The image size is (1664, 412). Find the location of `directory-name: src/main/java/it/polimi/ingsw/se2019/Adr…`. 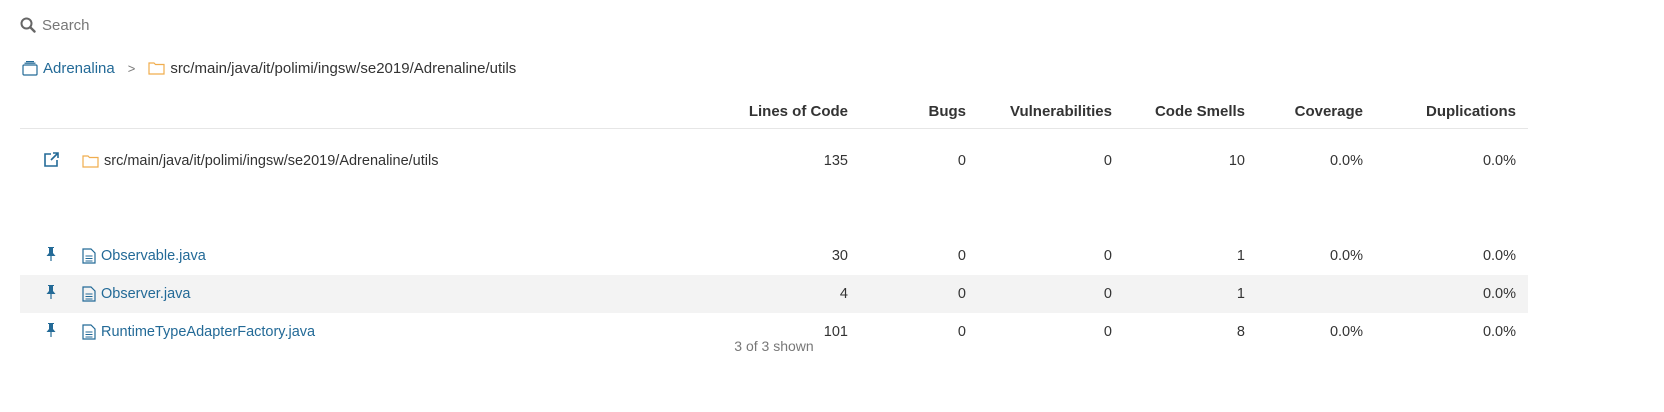

directory-name: src/main/java/it/polimi/ingsw/se2019/Adr… is located at coordinates (271, 161).